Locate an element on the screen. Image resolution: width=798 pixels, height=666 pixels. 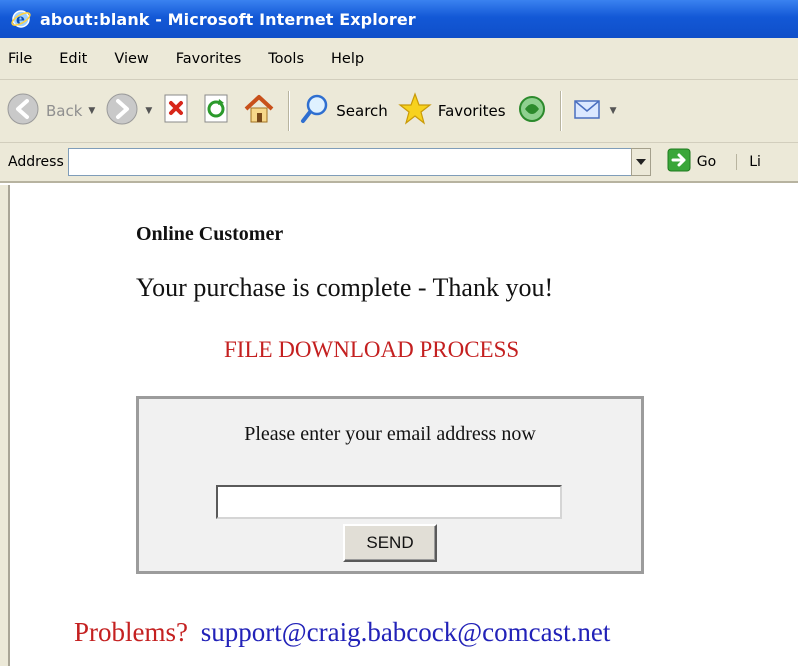
thanks-heading: Your purchase is complete - Thank you! is located at coordinates (345, 287).